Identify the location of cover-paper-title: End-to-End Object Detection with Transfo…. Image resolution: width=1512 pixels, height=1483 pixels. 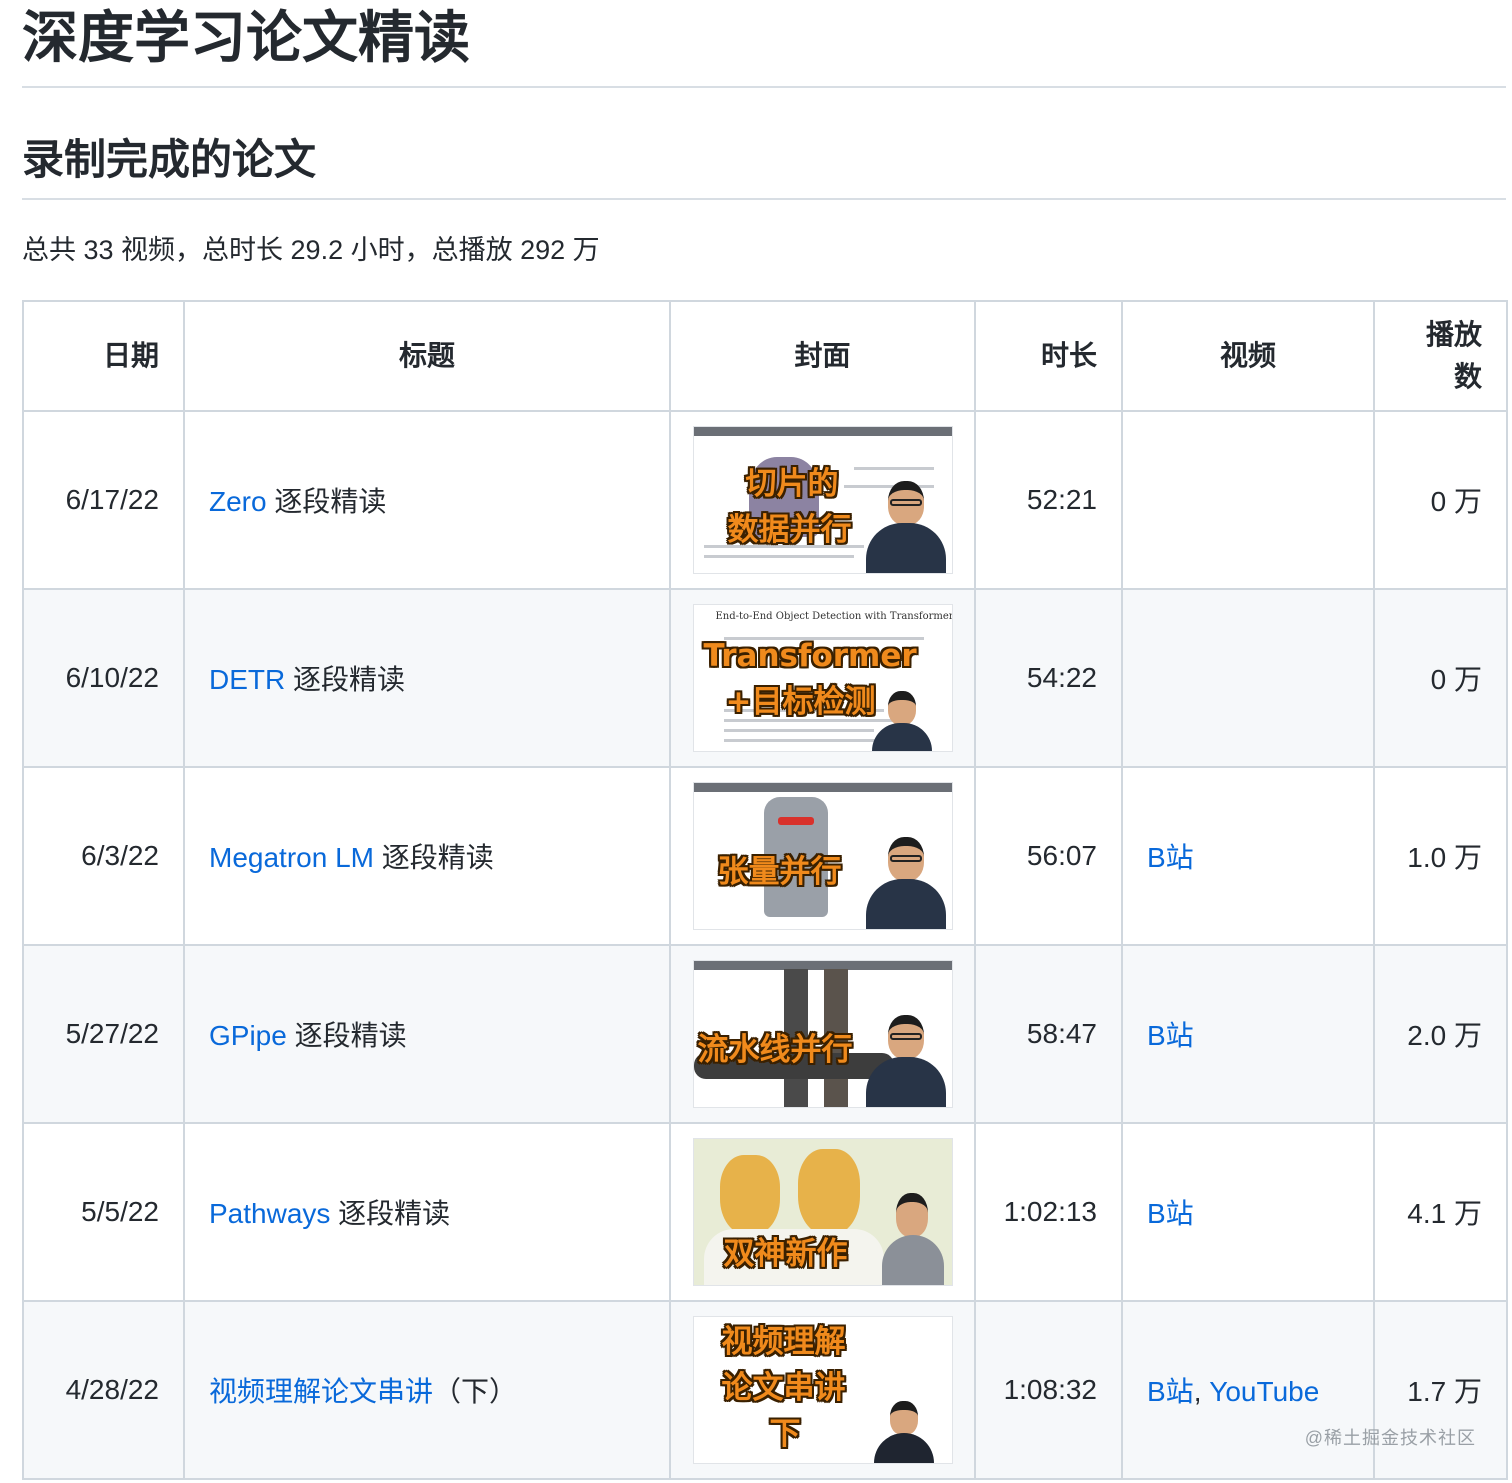
(833, 616).